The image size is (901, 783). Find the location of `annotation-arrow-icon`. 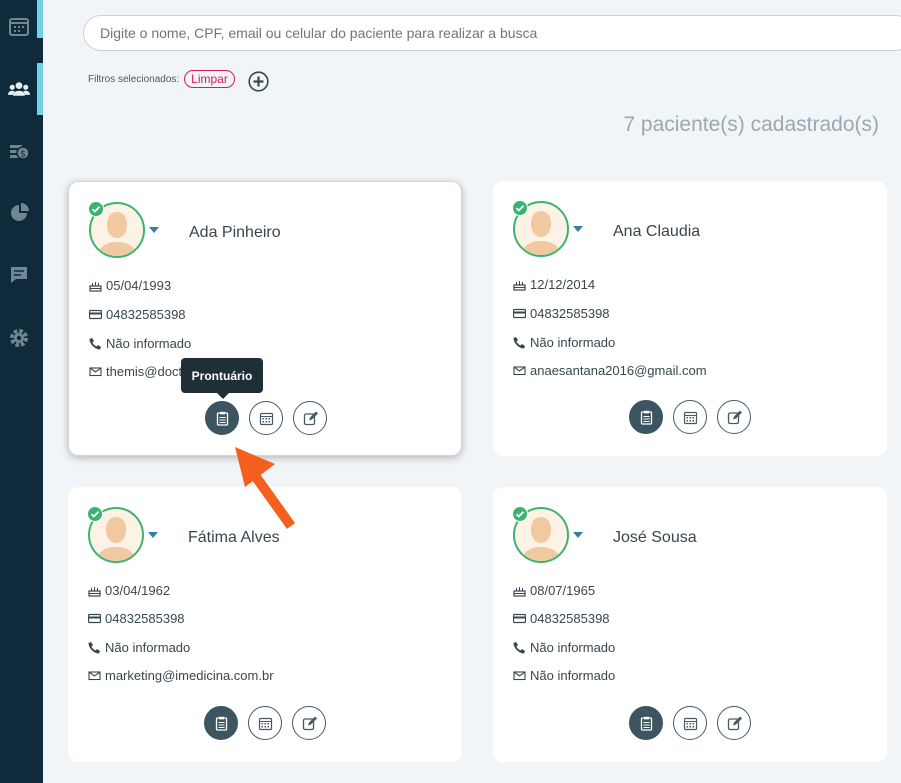

annotation-arrow-icon is located at coordinates (265, 488).